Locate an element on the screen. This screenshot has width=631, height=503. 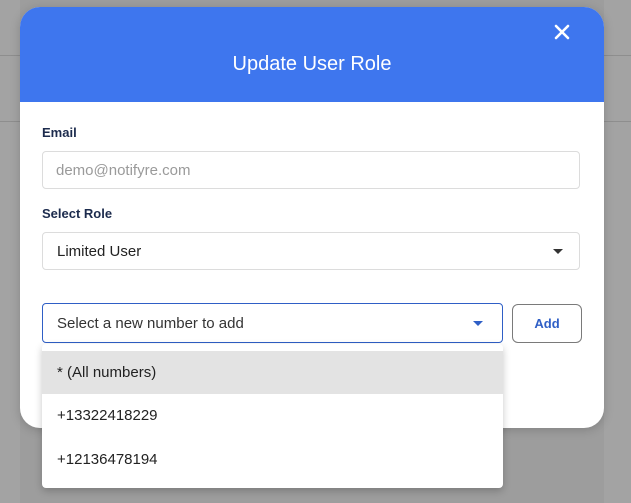
email-field-container is located at coordinates (311, 170).